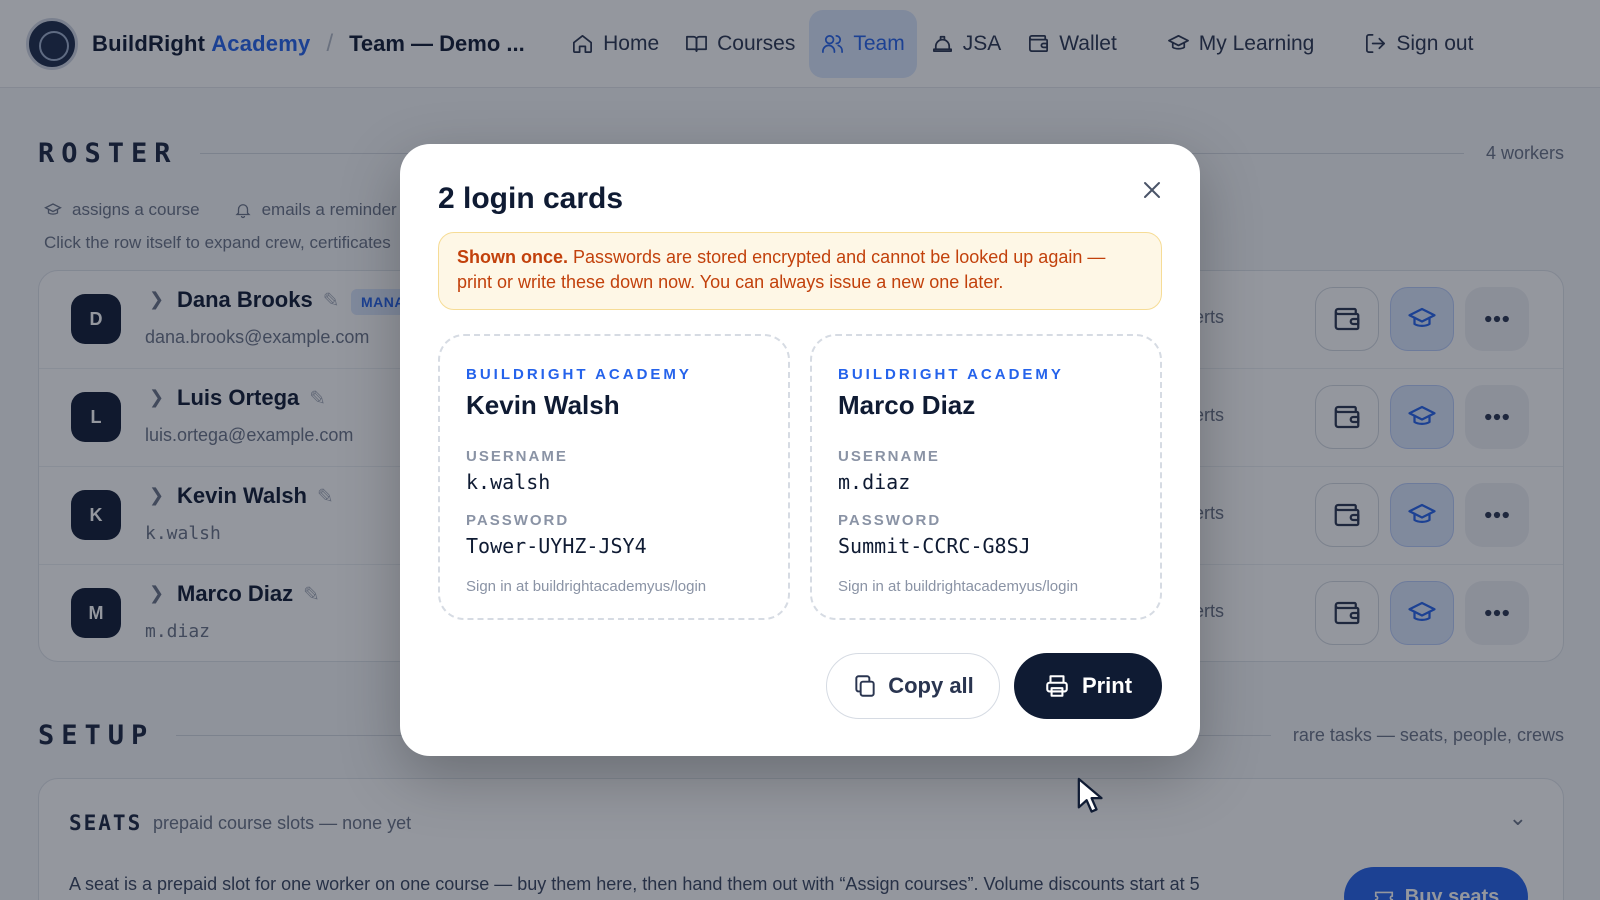 The width and height of the screenshot is (1600, 900). I want to click on copy-all-button: Copy all, so click(913, 686).